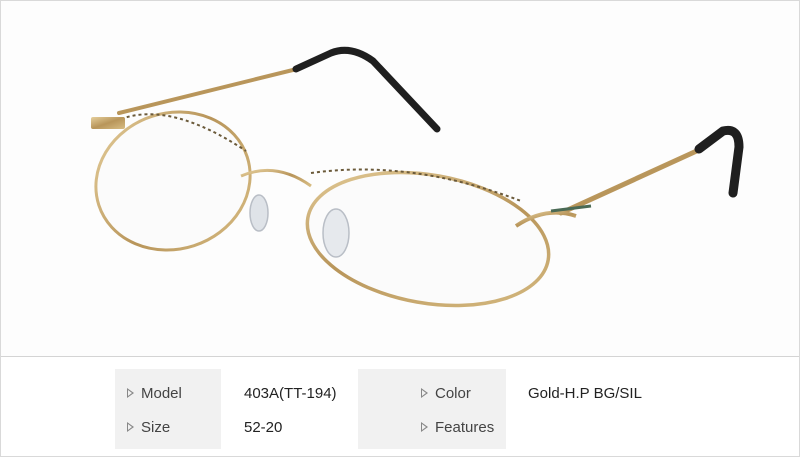 The width and height of the screenshot is (800, 457). Describe the element at coordinates (290, 393) in the screenshot. I see `model-value: 403A(TT-194)` at that location.